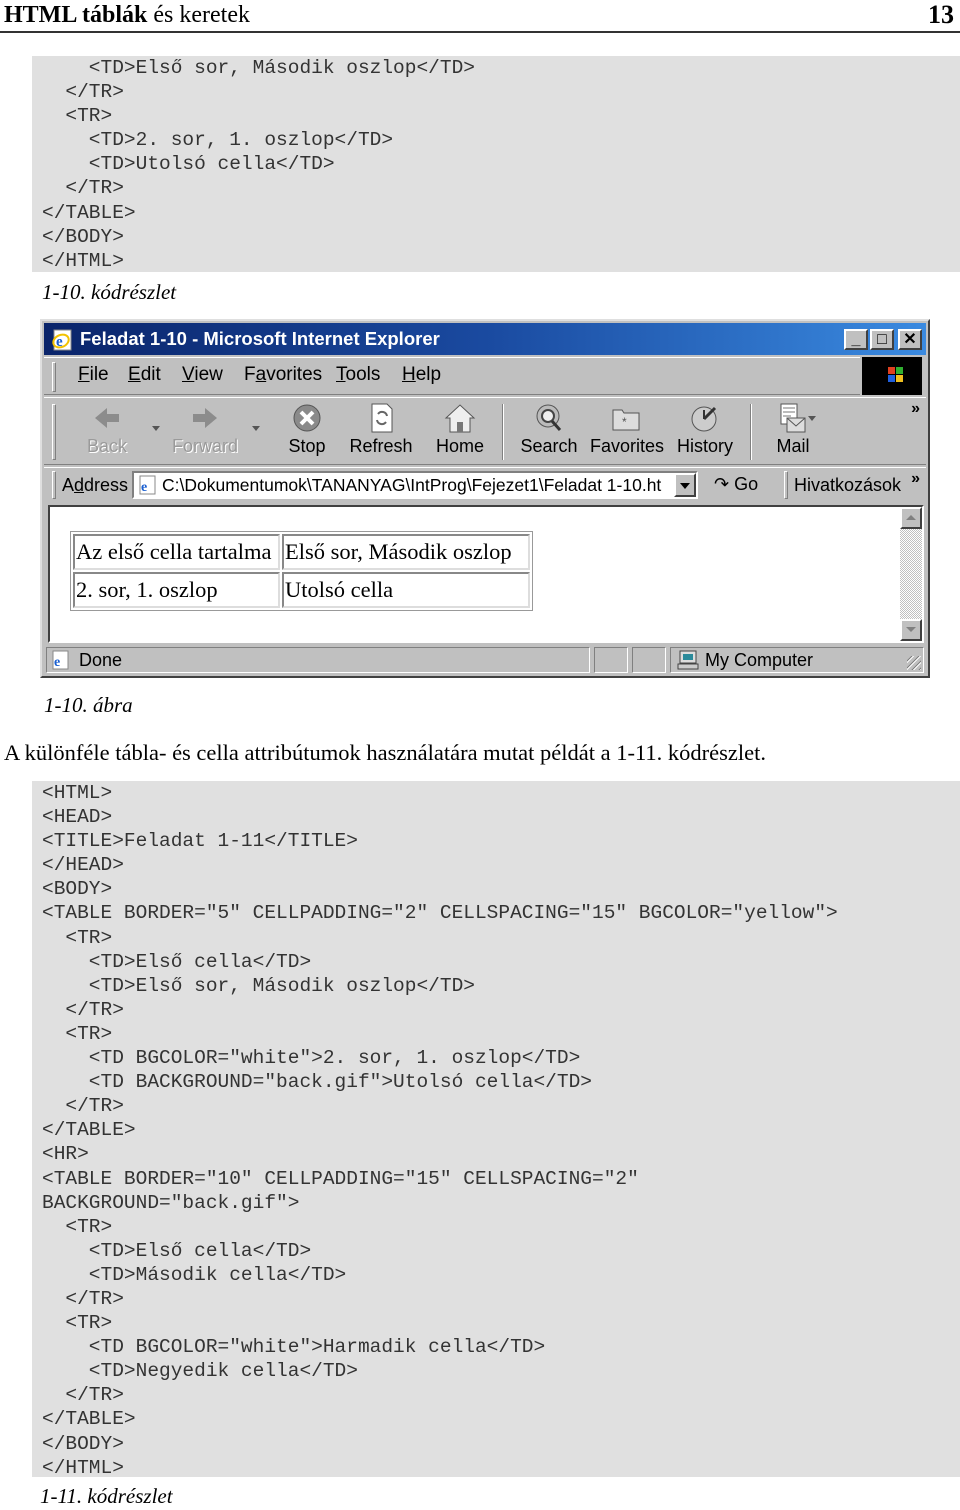 This screenshot has width=960, height=1510. What do you see at coordinates (77, 793) in the screenshot?
I see `code-line: <HTML>` at bounding box center [77, 793].